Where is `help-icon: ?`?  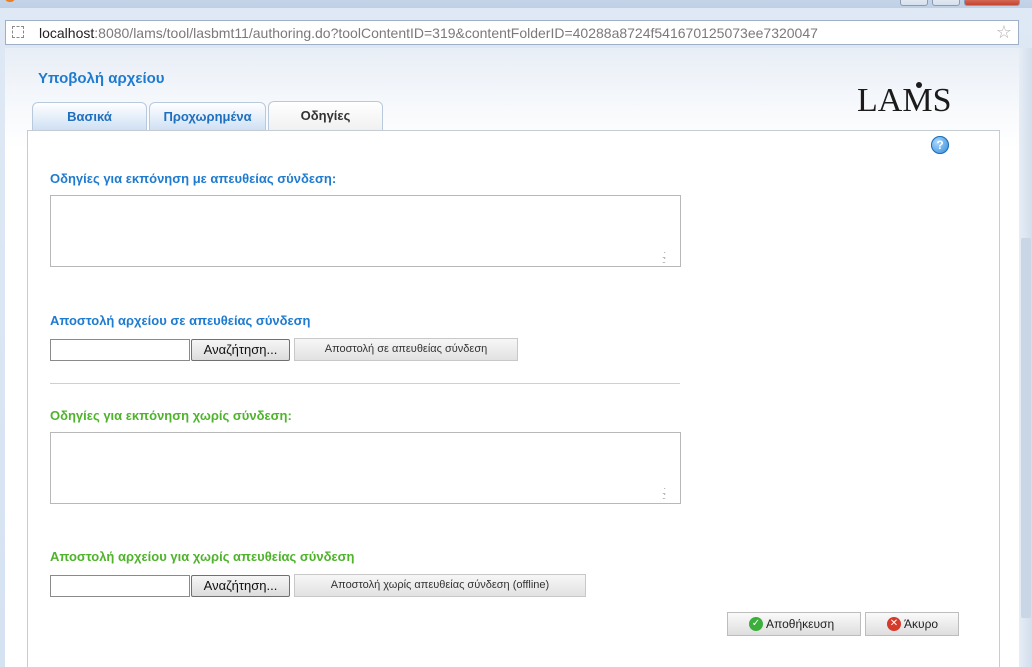
help-icon: ? is located at coordinates (940, 145).